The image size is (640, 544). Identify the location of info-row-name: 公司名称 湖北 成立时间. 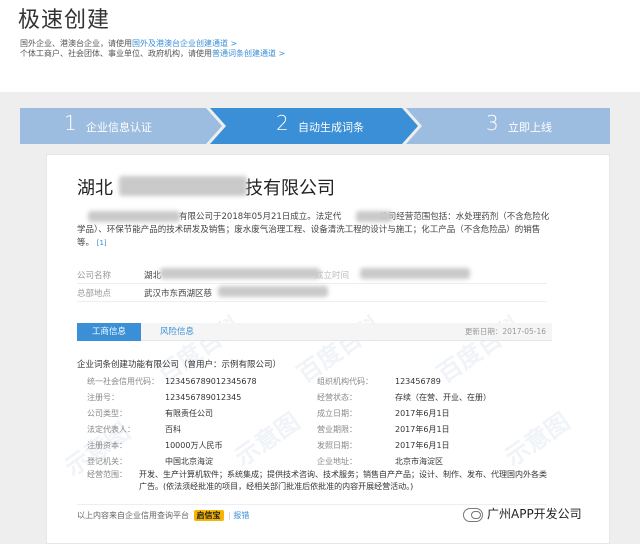
(213, 275).